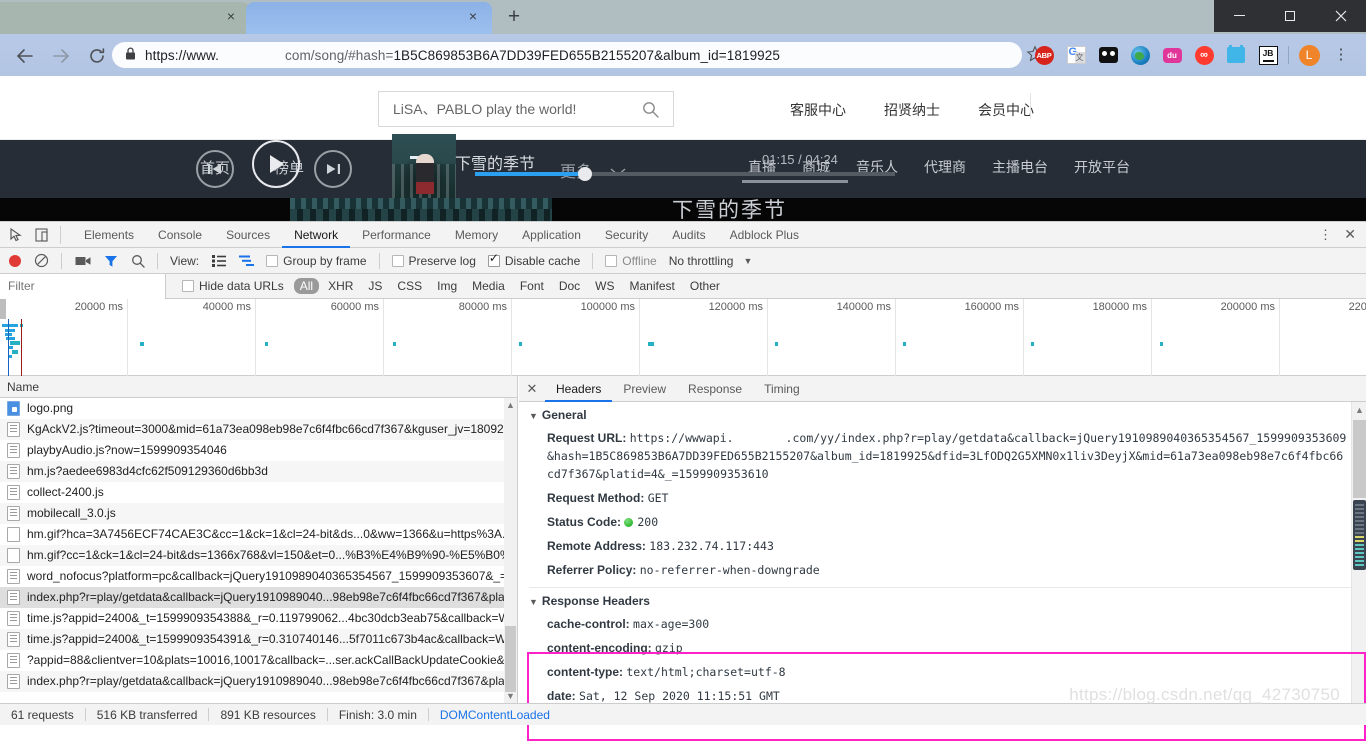  What do you see at coordinates (1325, 235) in the screenshot?
I see `more-options-icon: ⋮` at bounding box center [1325, 235].